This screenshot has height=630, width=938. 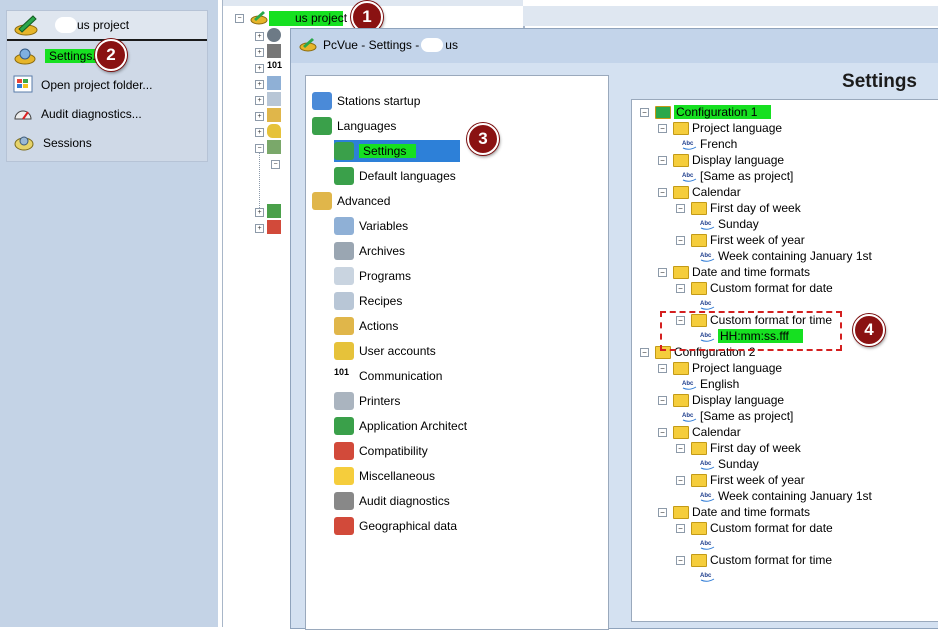 What do you see at coordinates (754, 560) in the screenshot?
I see `tree-folder-node: − Custom format for time` at bounding box center [754, 560].